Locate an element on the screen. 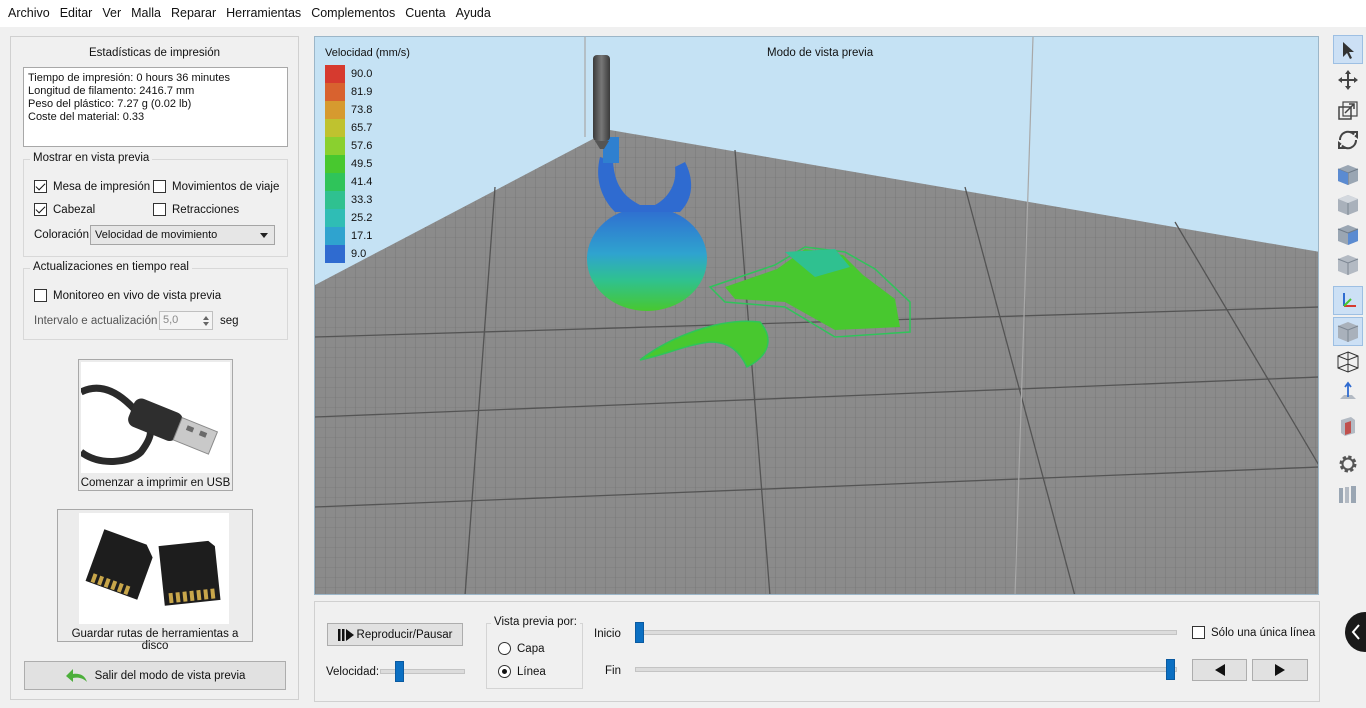  menu-ver: Ver is located at coordinates (111, 13).